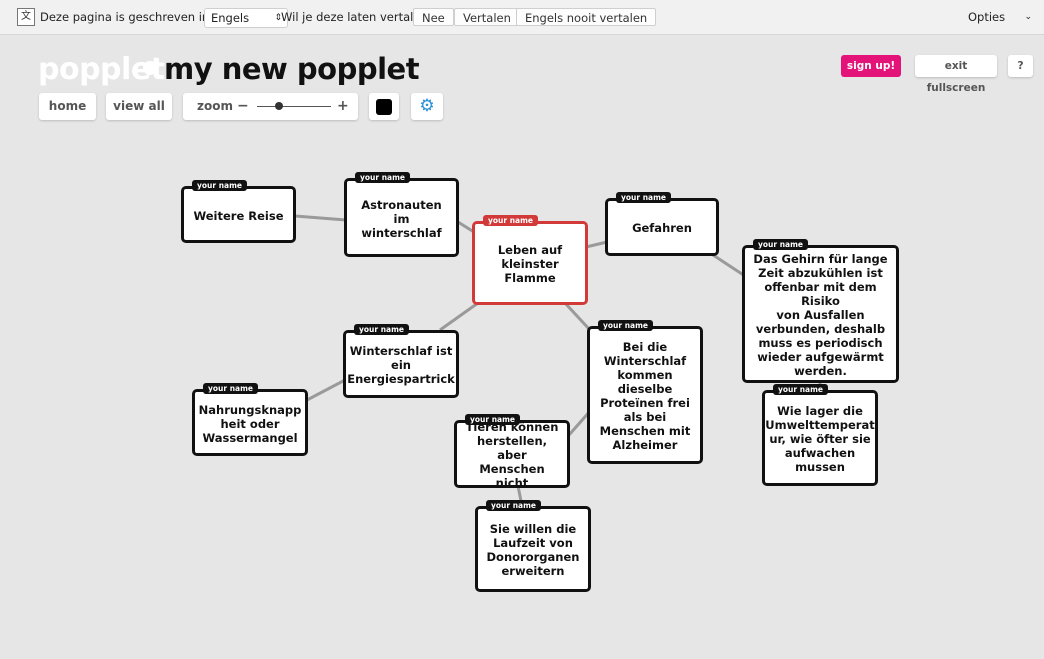 This screenshot has width=1044, height=659. I want to click on node-text: Leben auf kleinster Flamme, so click(530, 264).